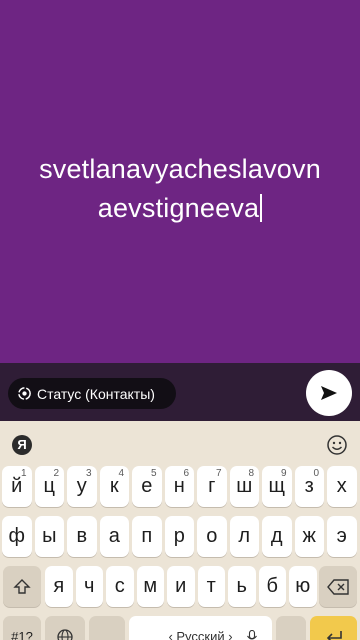 The height and width of the screenshot is (640, 360). I want to click on key-г: г7, so click(212, 486).